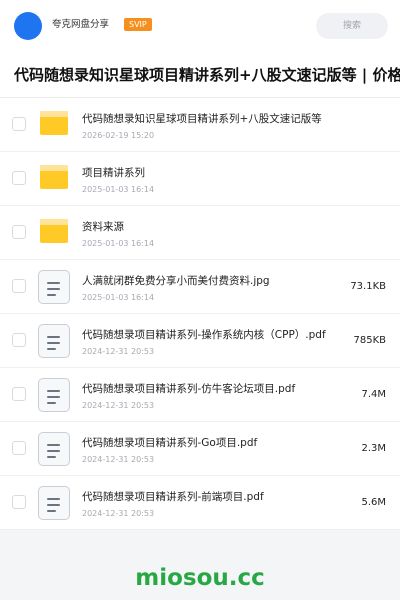  I want to click on item-name: 代码随想录项目精讲系列-操作系统内核（CPP）.pdf, so click(204, 335).